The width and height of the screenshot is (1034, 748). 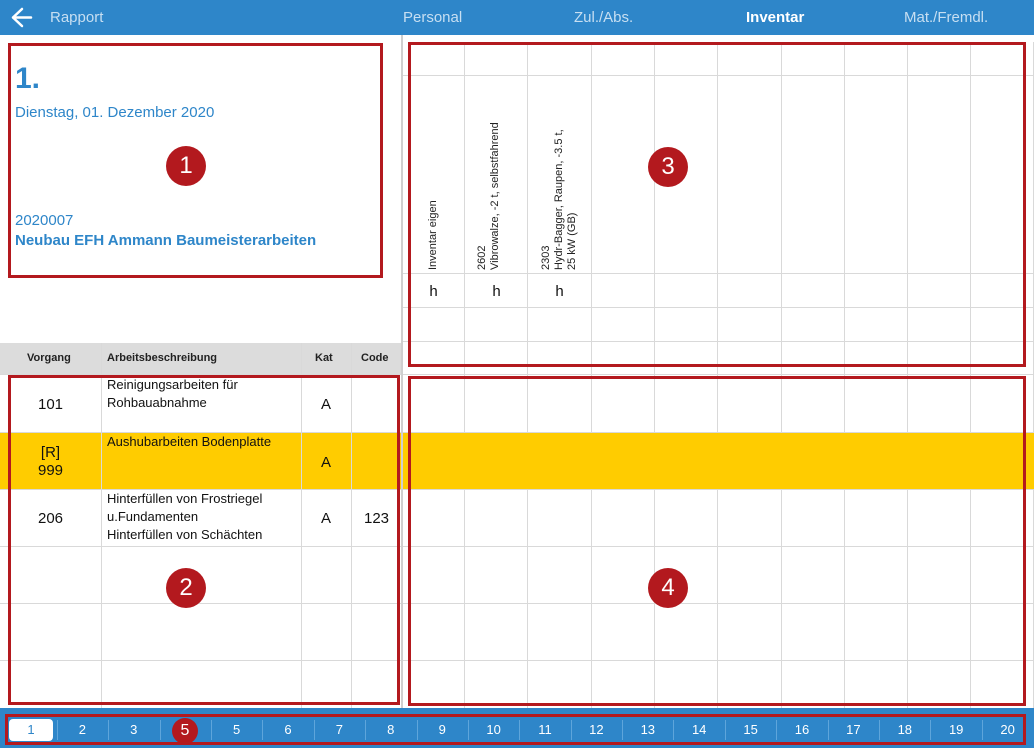 What do you see at coordinates (376, 518) in the screenshot?
I see `code-cell: 123` at bounding box center [376, 518].